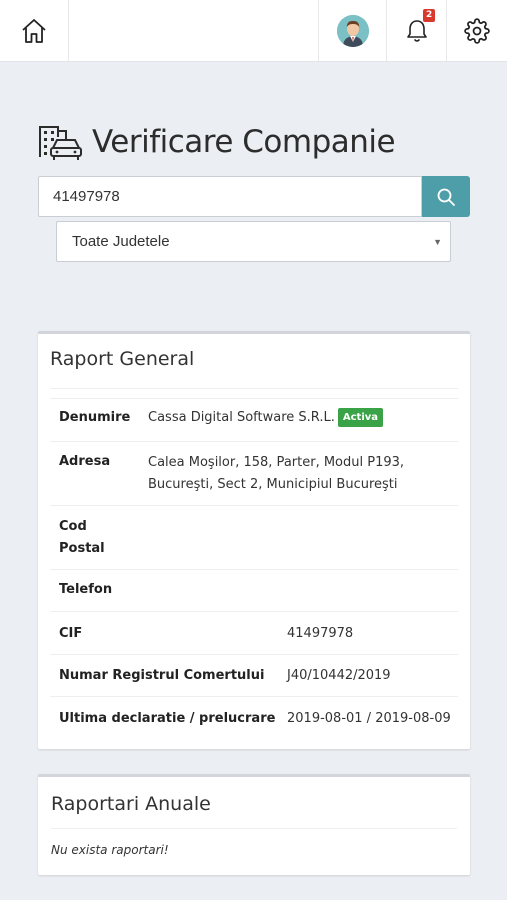 This screenshot has height=900, width=507. I want to click on row-label-ultima-declaratie: Ultima declaratie / prelucrare, so click(167, 718).